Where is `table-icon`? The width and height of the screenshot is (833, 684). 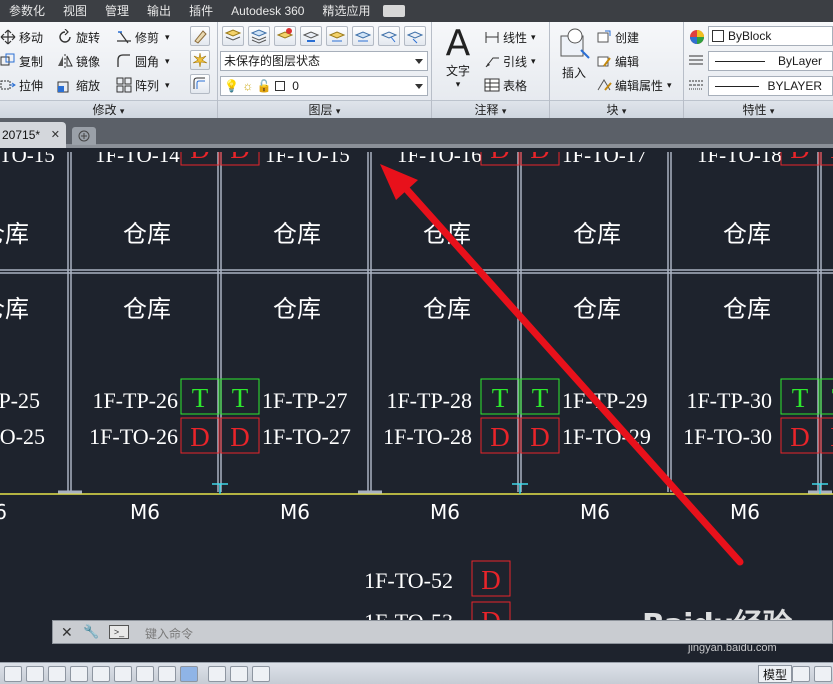 table-icon is located at coordinates (492, 85).